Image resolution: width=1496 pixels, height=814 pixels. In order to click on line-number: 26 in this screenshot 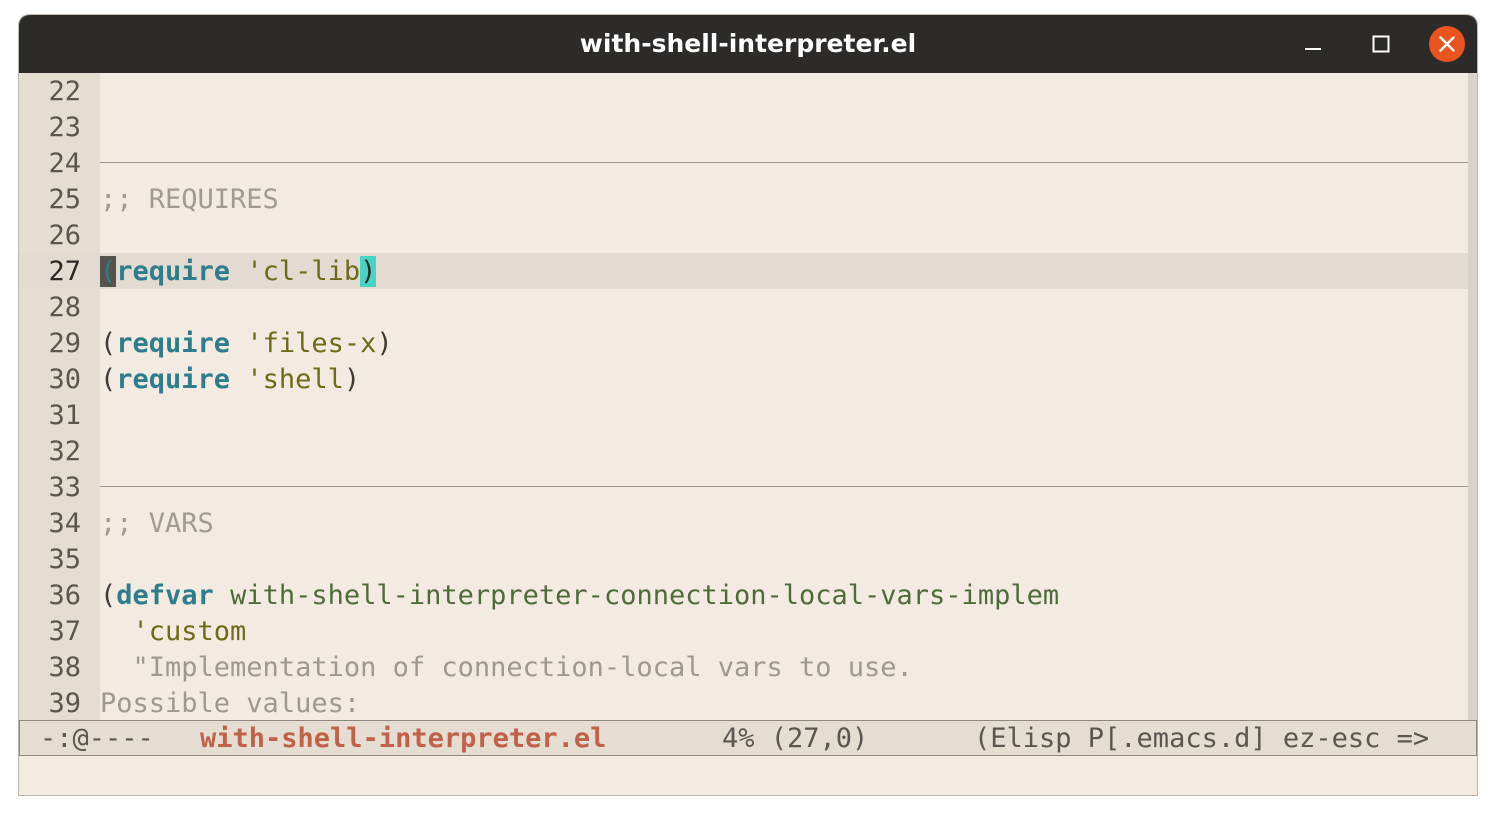, I will do `click(64, 235)`.